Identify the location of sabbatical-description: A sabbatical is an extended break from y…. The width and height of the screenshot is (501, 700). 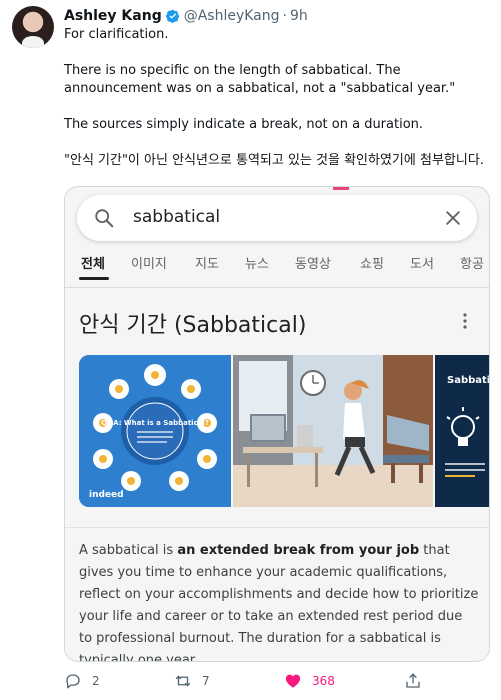
(279, 601).